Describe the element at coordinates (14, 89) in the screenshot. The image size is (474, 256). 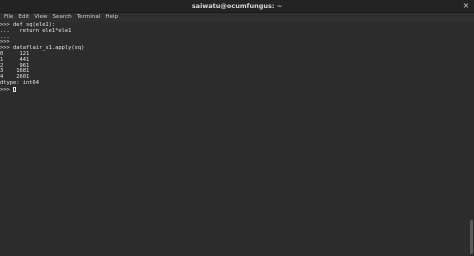
I see `text-cursor` at that location.